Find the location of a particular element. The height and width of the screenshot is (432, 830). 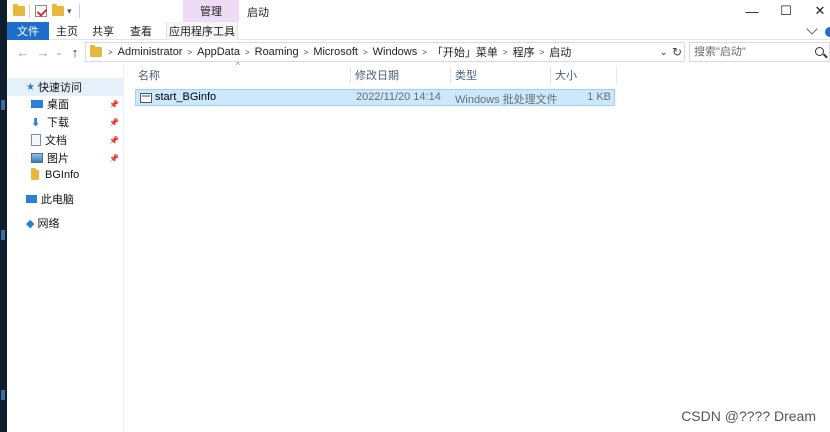

nav-label: BGInfo is located at coordinates (62, 175).